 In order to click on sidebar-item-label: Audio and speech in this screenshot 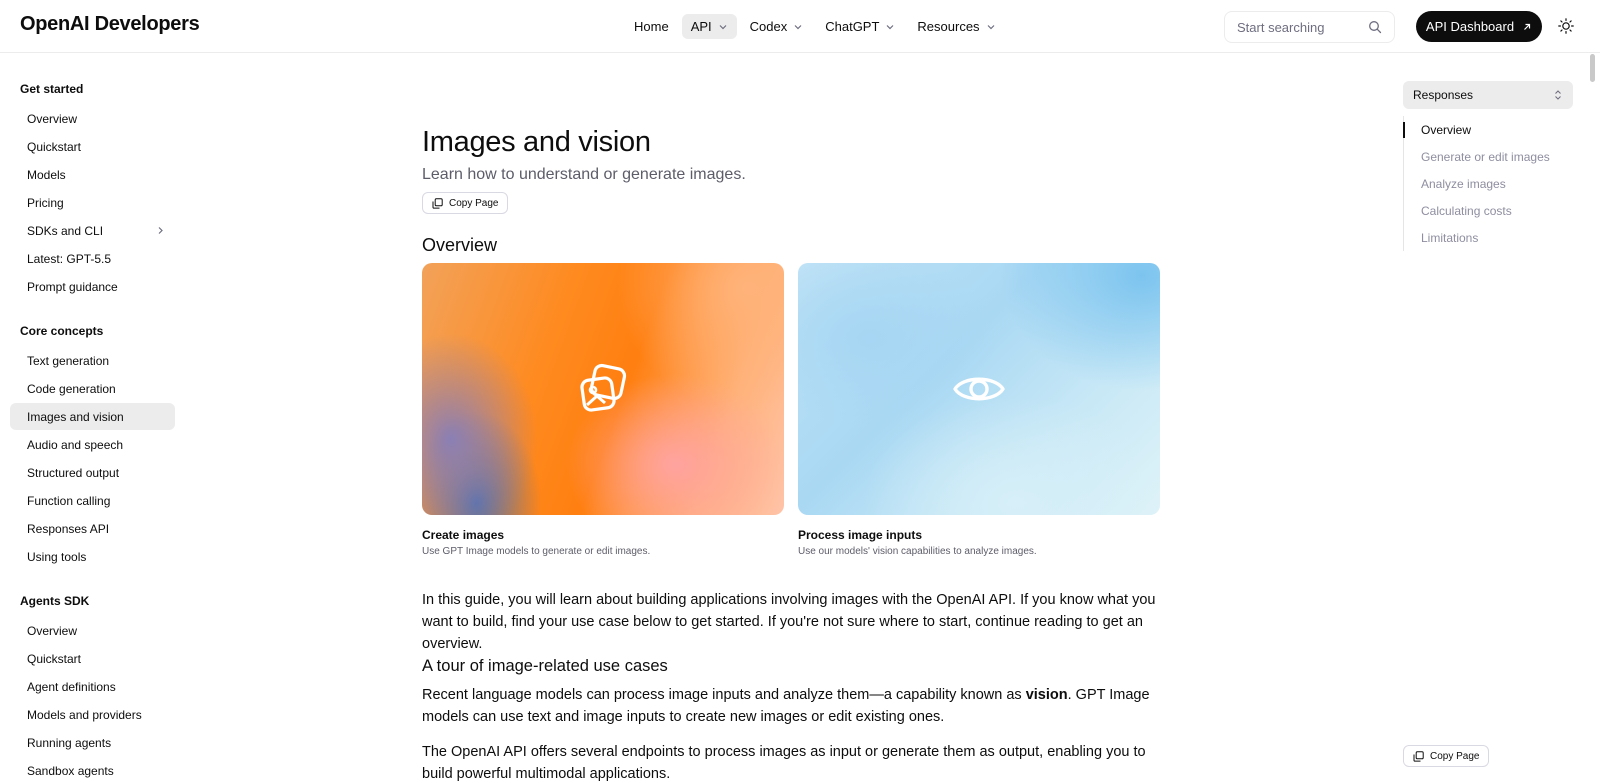, I will do `click(75, 444)`.